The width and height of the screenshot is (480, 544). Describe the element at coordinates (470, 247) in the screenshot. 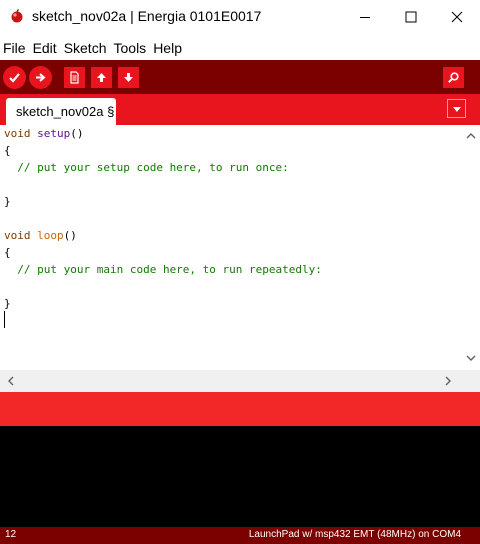

I see `vertical-scrollbar` at that location.